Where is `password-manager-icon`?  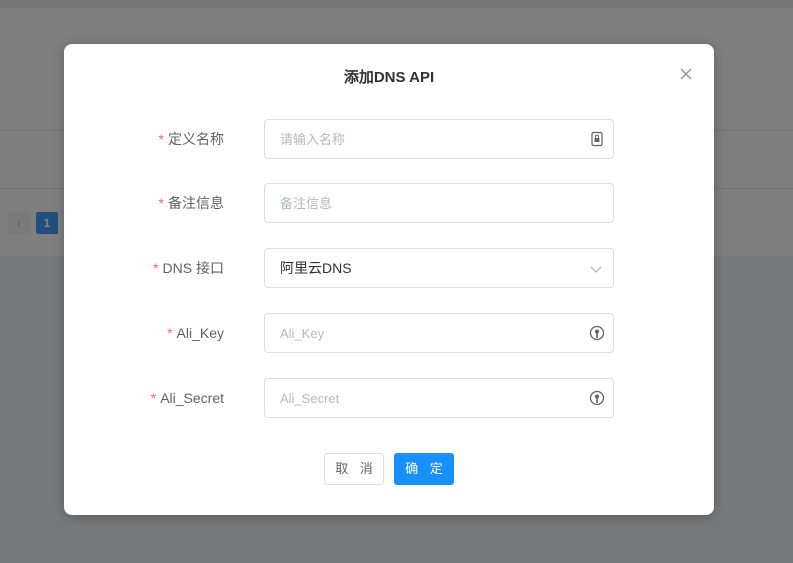
password-manager-icon is located at coordinates (597, 139).